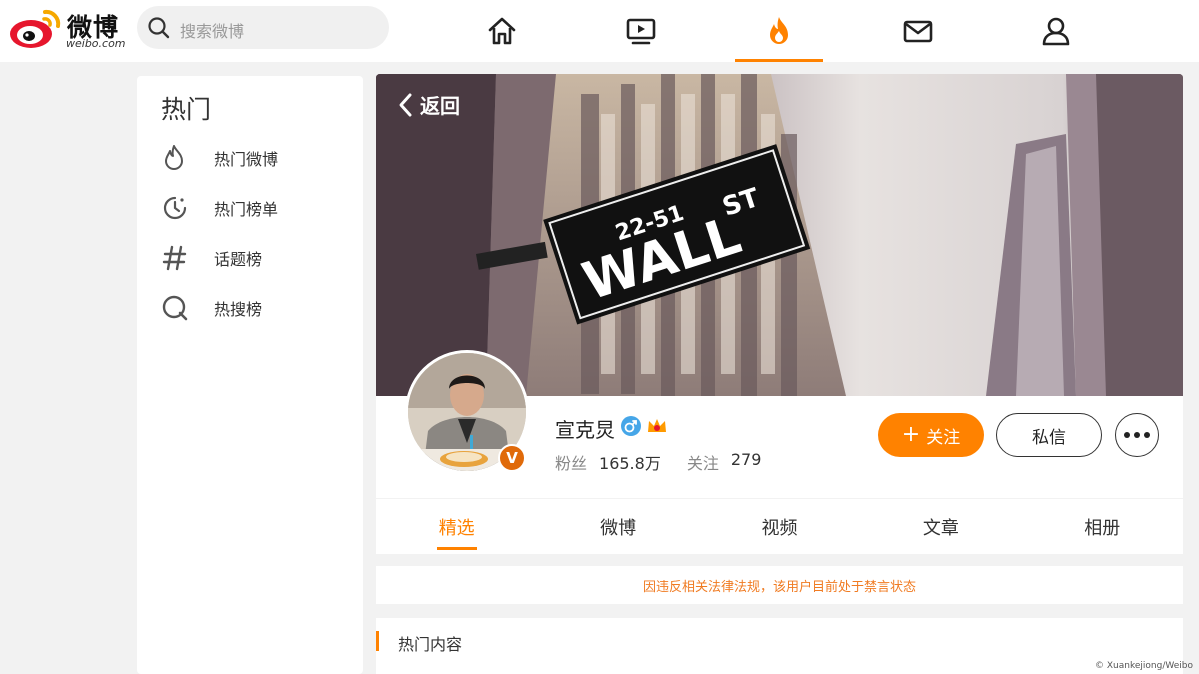  What do you see at coordinates (911, 434) in the screenshot?
I see `plus-icon: +` at bounding box center [911, 434].